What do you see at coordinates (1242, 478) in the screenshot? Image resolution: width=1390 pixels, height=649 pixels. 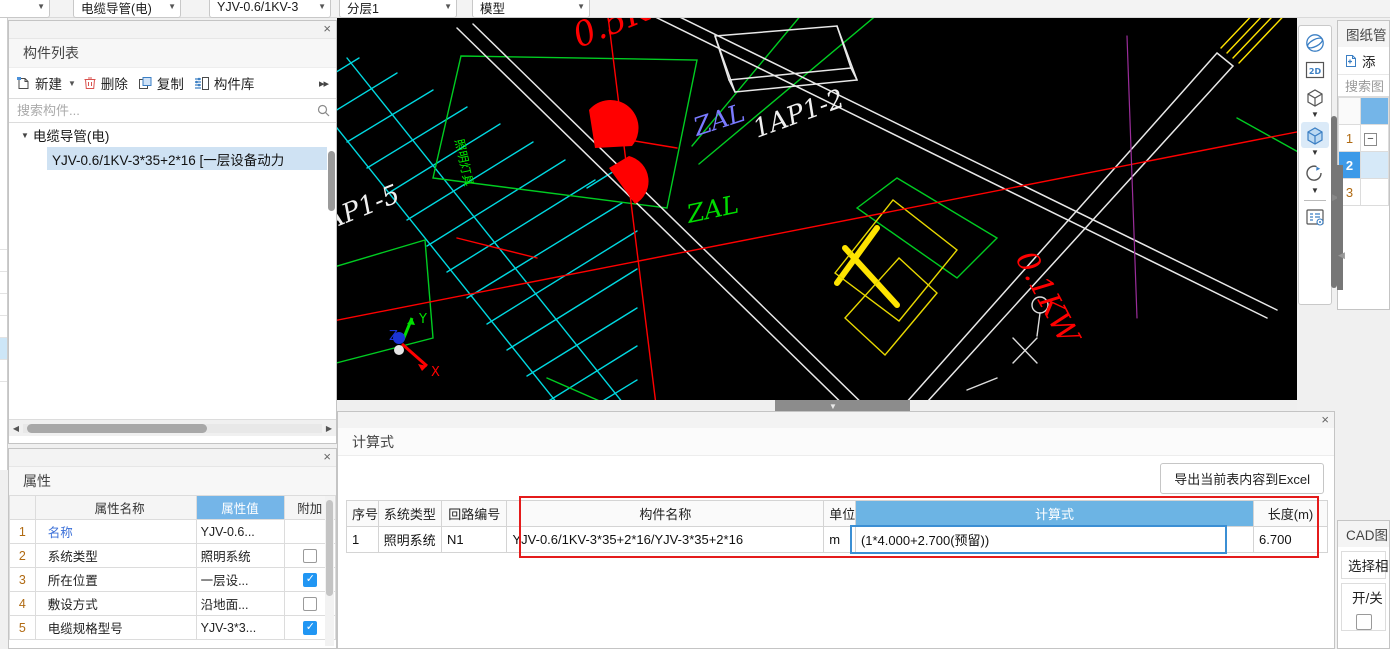 I see `export-to-excel-button: 导出当前表内容到Excel` at bounding box center [1242, 478].